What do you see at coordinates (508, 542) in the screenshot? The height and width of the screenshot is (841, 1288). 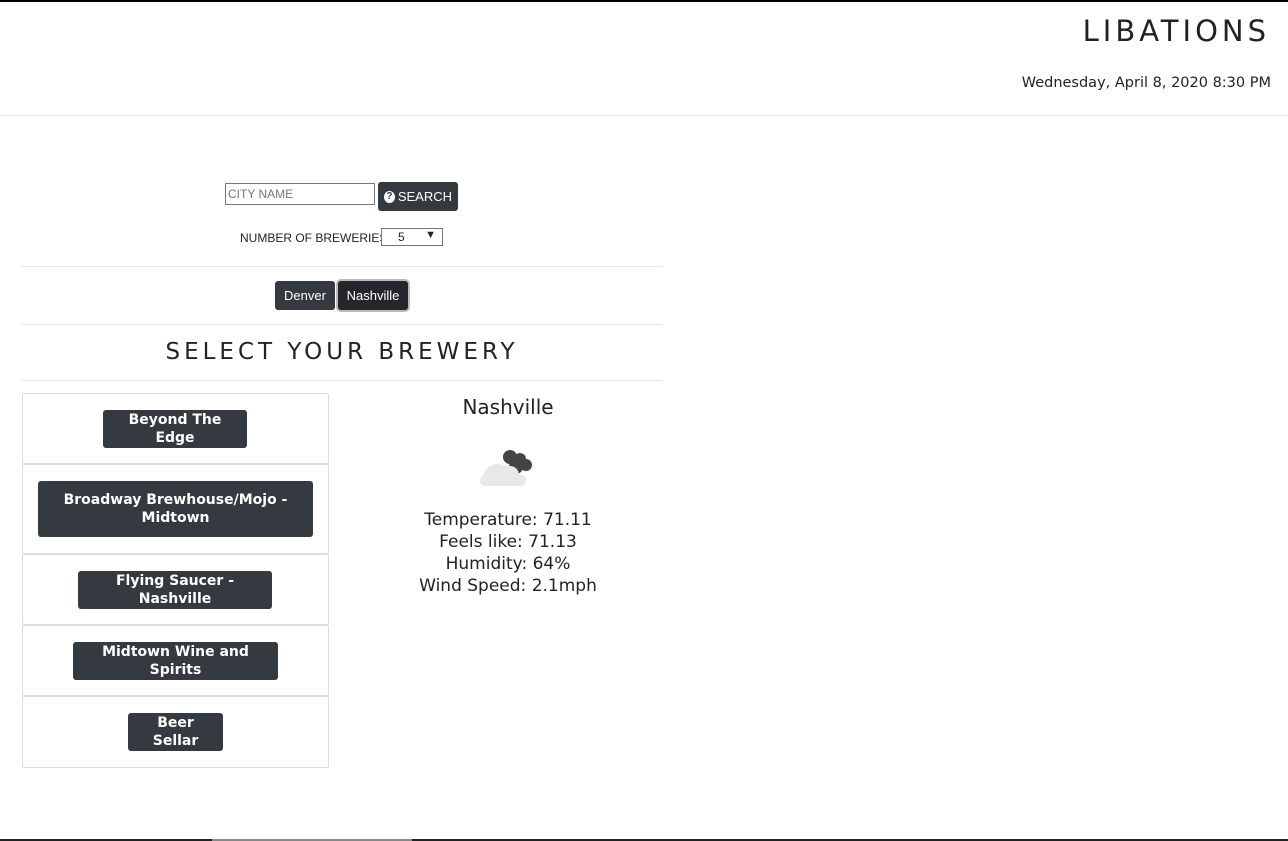 I see `weather-feels-like: Feels like: 71.13` at bounding box center [508, 542].